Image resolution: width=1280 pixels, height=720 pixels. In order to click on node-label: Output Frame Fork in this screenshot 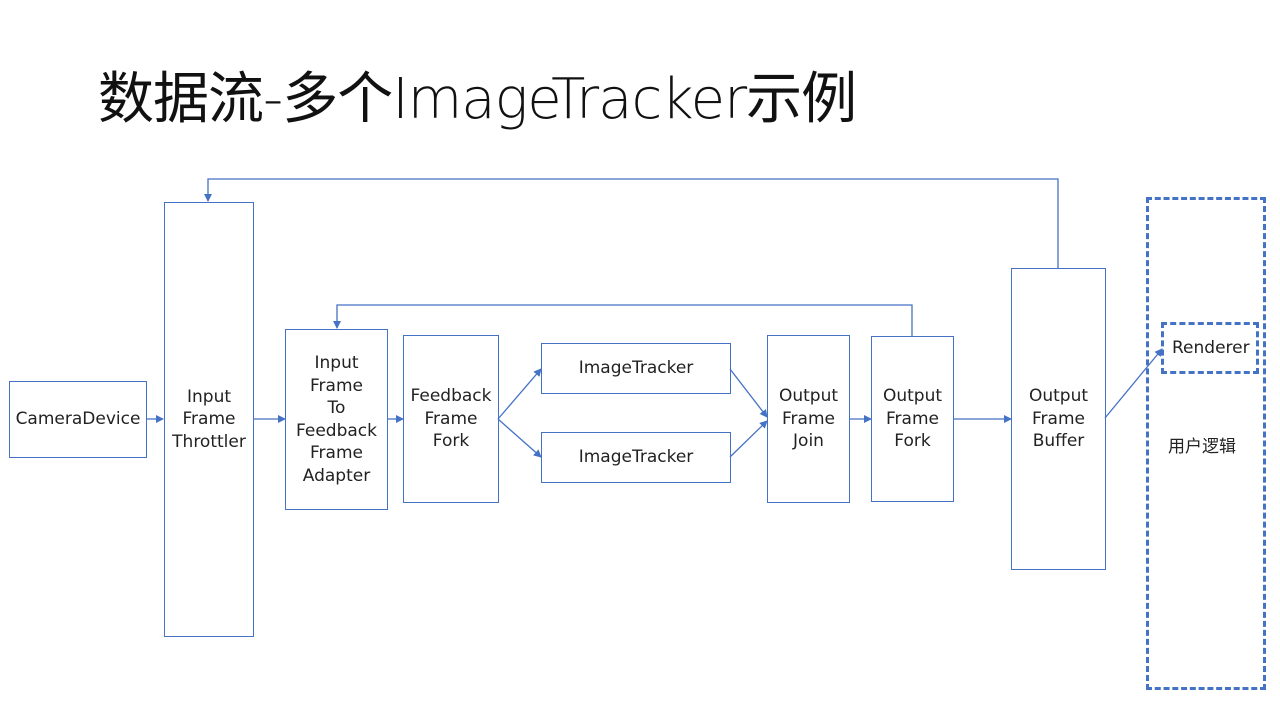, I will do `click(912, 419)`.